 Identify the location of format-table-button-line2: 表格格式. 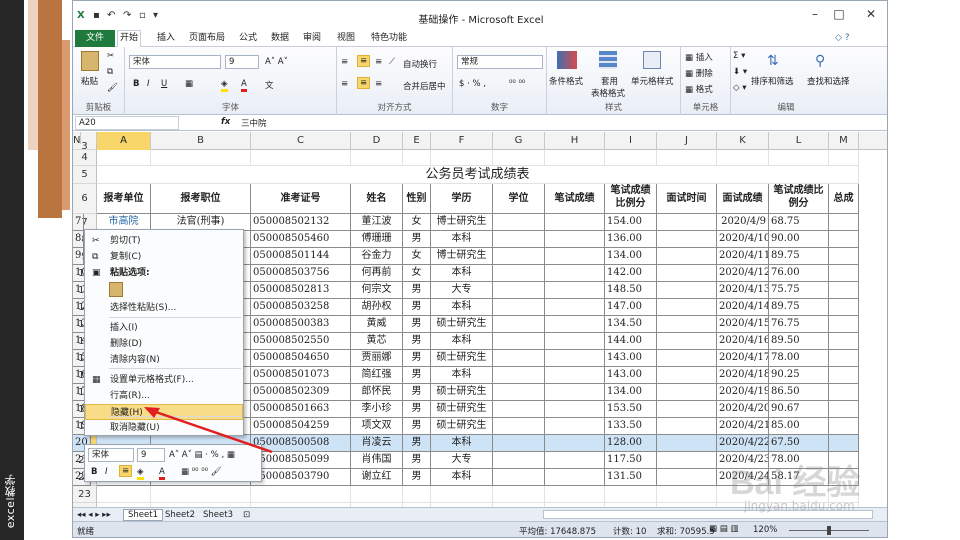
(608, 93).